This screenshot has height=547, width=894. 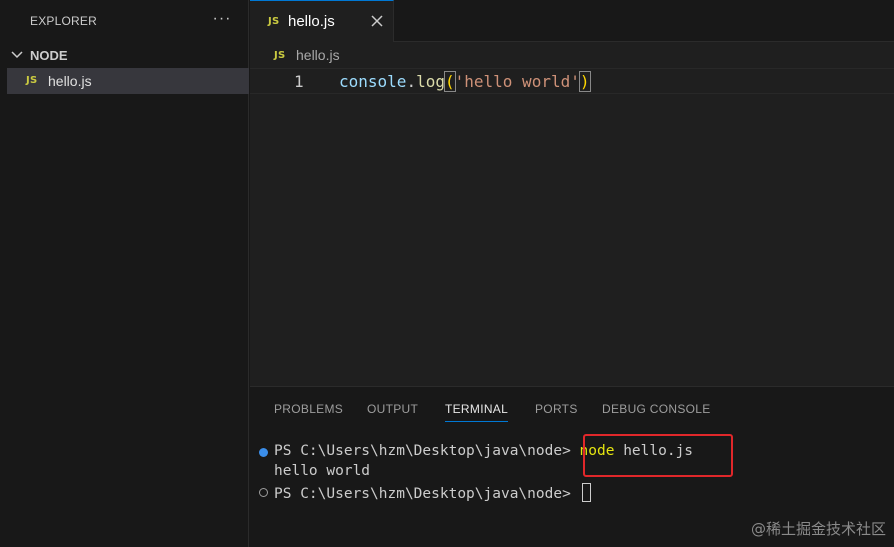 I want to click on code-method: log, so click(x=430, y=81).